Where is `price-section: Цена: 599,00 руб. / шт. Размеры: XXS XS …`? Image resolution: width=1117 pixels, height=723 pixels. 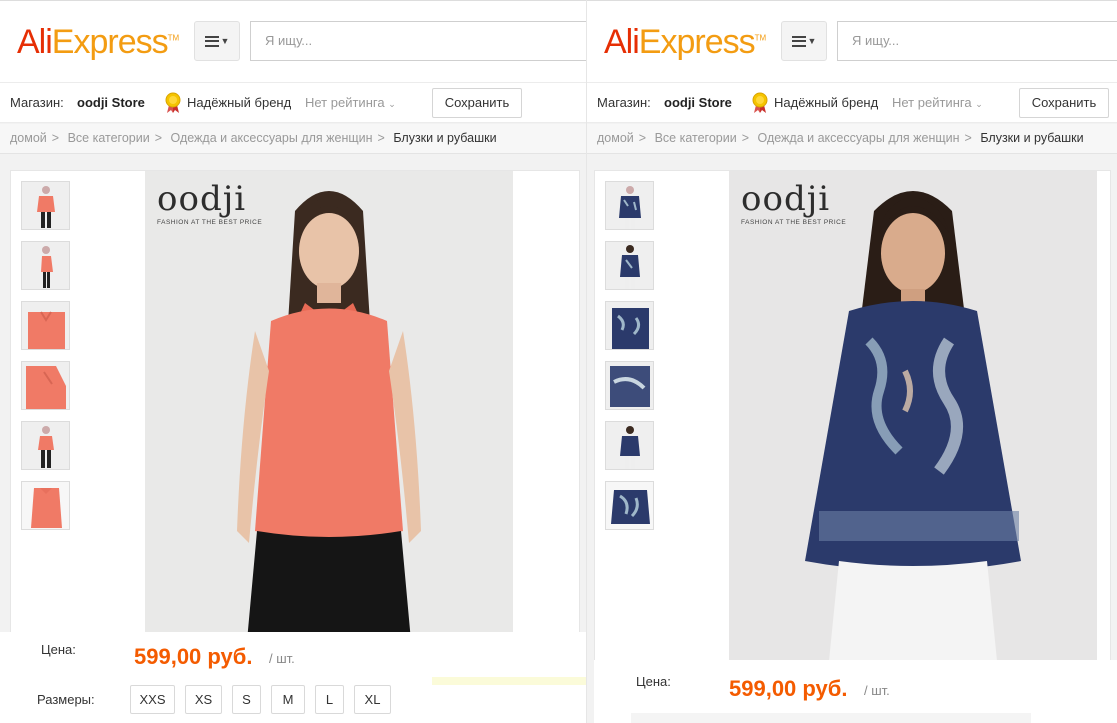
price-section: Цена: 599,00 руб. / шт. Размеры: XXS XS … is located at coordinates (293, 677).